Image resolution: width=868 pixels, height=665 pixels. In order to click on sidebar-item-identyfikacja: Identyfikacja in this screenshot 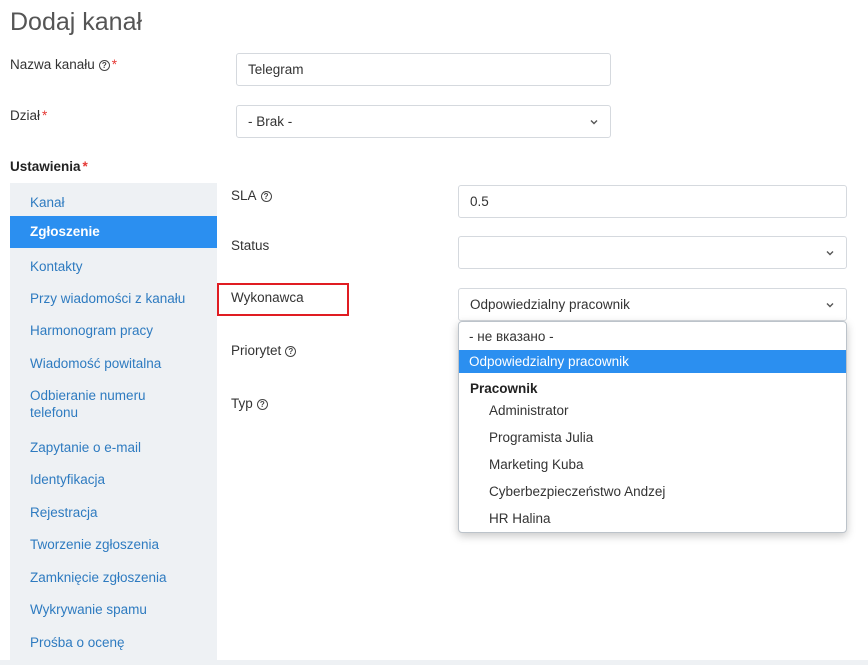, I will do `click(113, 479)`.